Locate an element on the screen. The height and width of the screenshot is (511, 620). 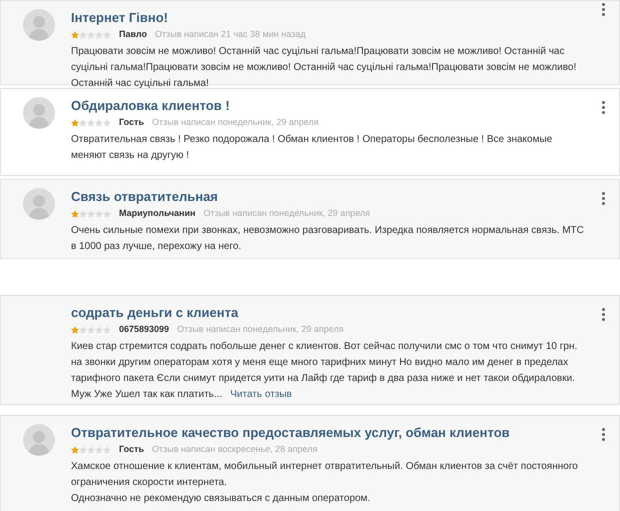
review-text: Очень сильные помехи при звонках, невозможно разговаривать. Изредка появляется нормальная связь. МТС в 1000 раз лучше, перехожу на него. is located at coordinates (328, 239).